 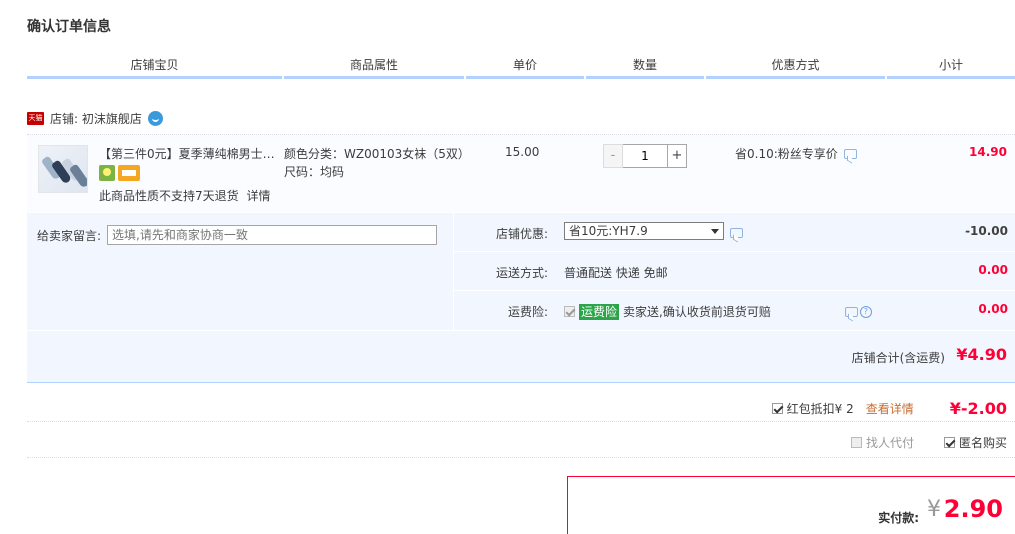 I want to click on column-quantity: 数量, so click(x=645, y=68).